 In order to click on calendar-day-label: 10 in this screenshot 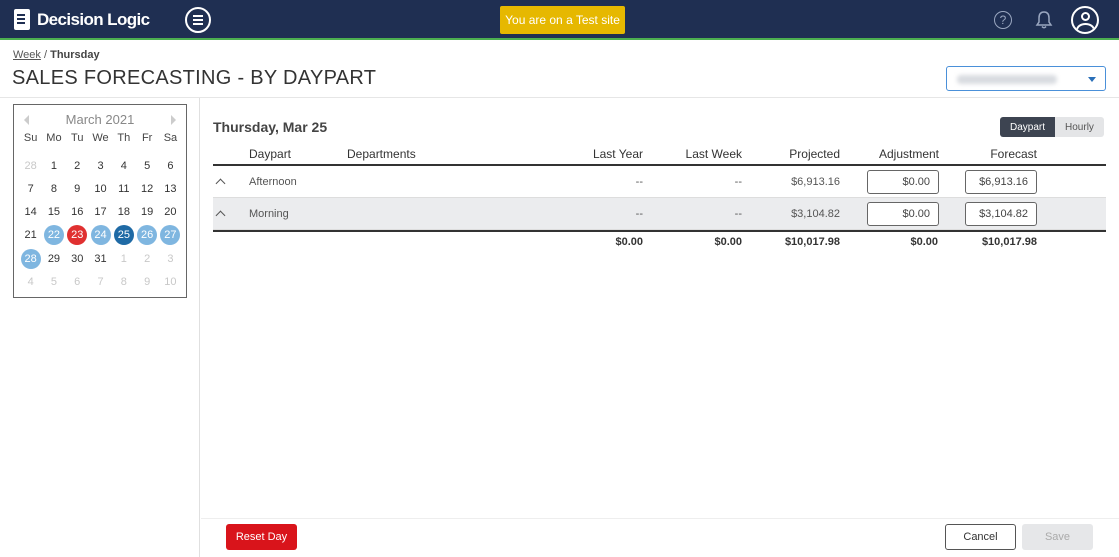, I will do `click(170, 281)`.